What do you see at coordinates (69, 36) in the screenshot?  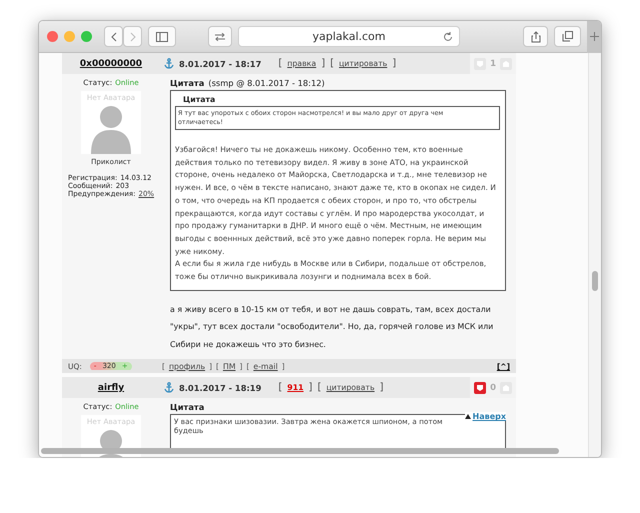 I see `minimize-icon` at bounding box center [69, 36].